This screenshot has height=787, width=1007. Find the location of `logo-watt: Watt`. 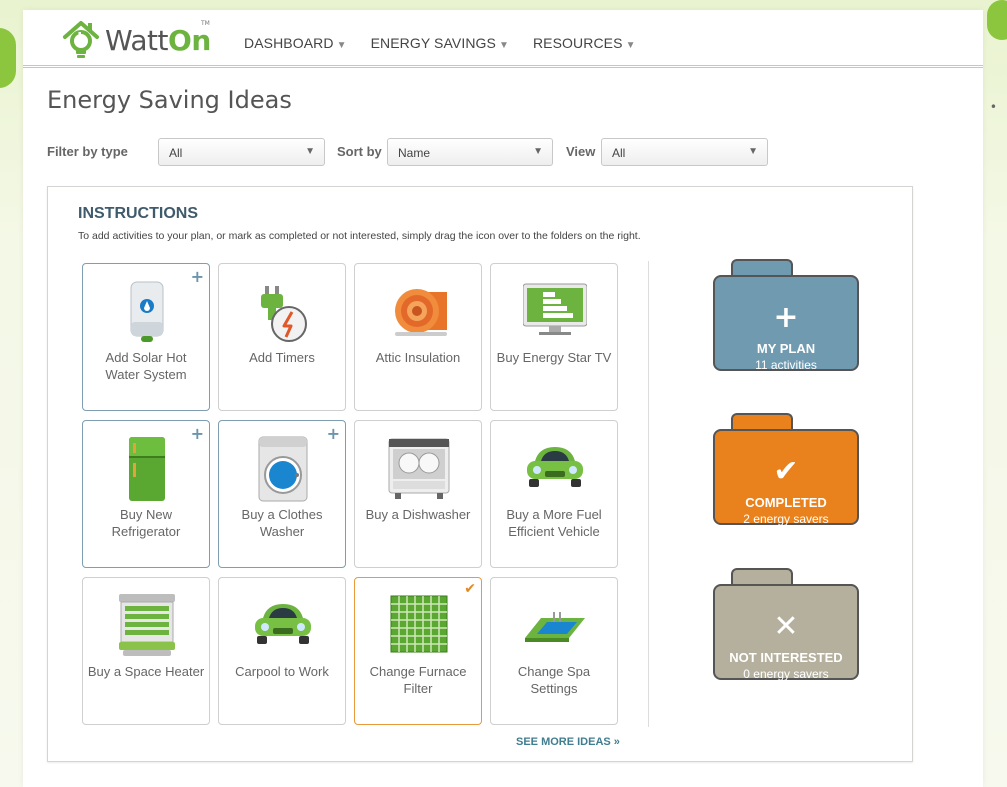

logo-watt: Watt is located at coordinates (137, 40).